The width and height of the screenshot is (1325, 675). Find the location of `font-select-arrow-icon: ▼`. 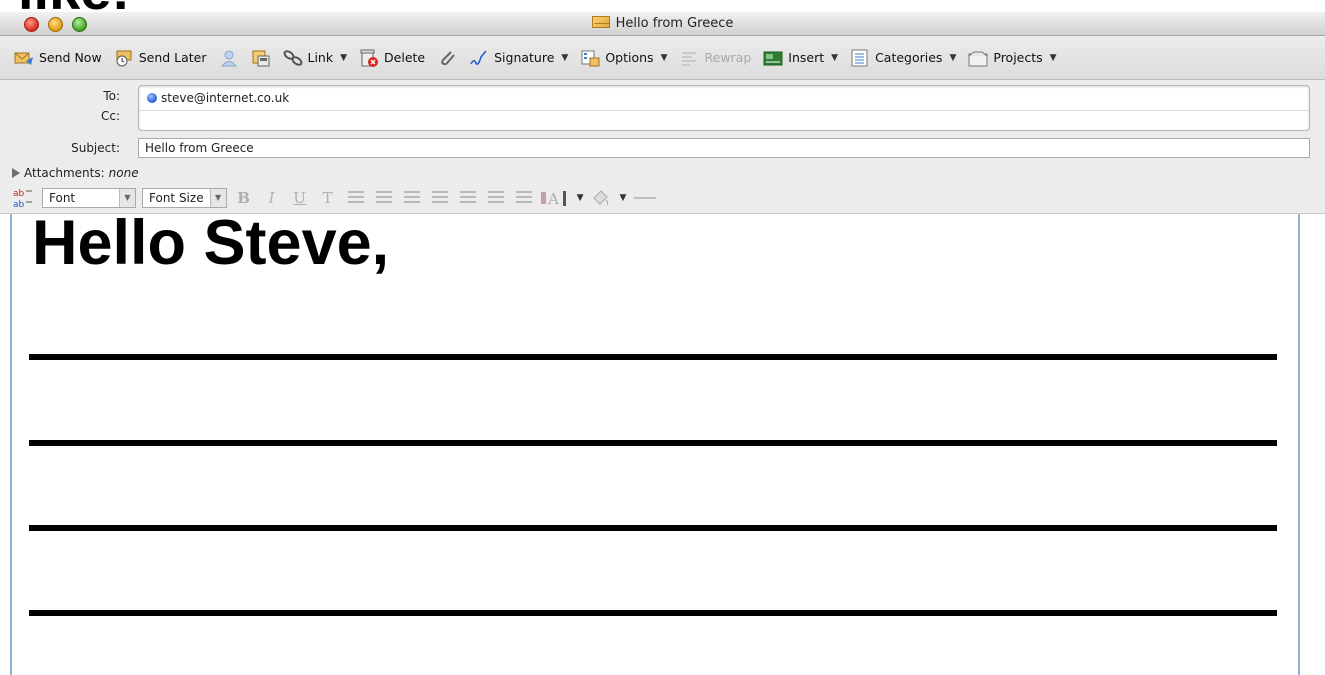

font-select-arrow-icon: ▼ is located at coordinates (127, 198).